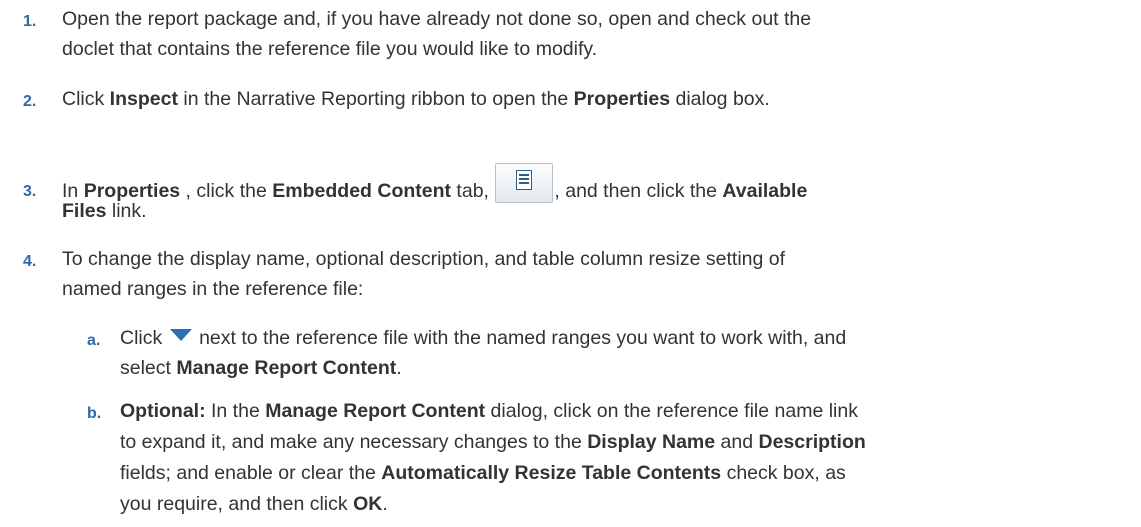  I want to click on embedded-content-tab-icon, so click(524, 183).